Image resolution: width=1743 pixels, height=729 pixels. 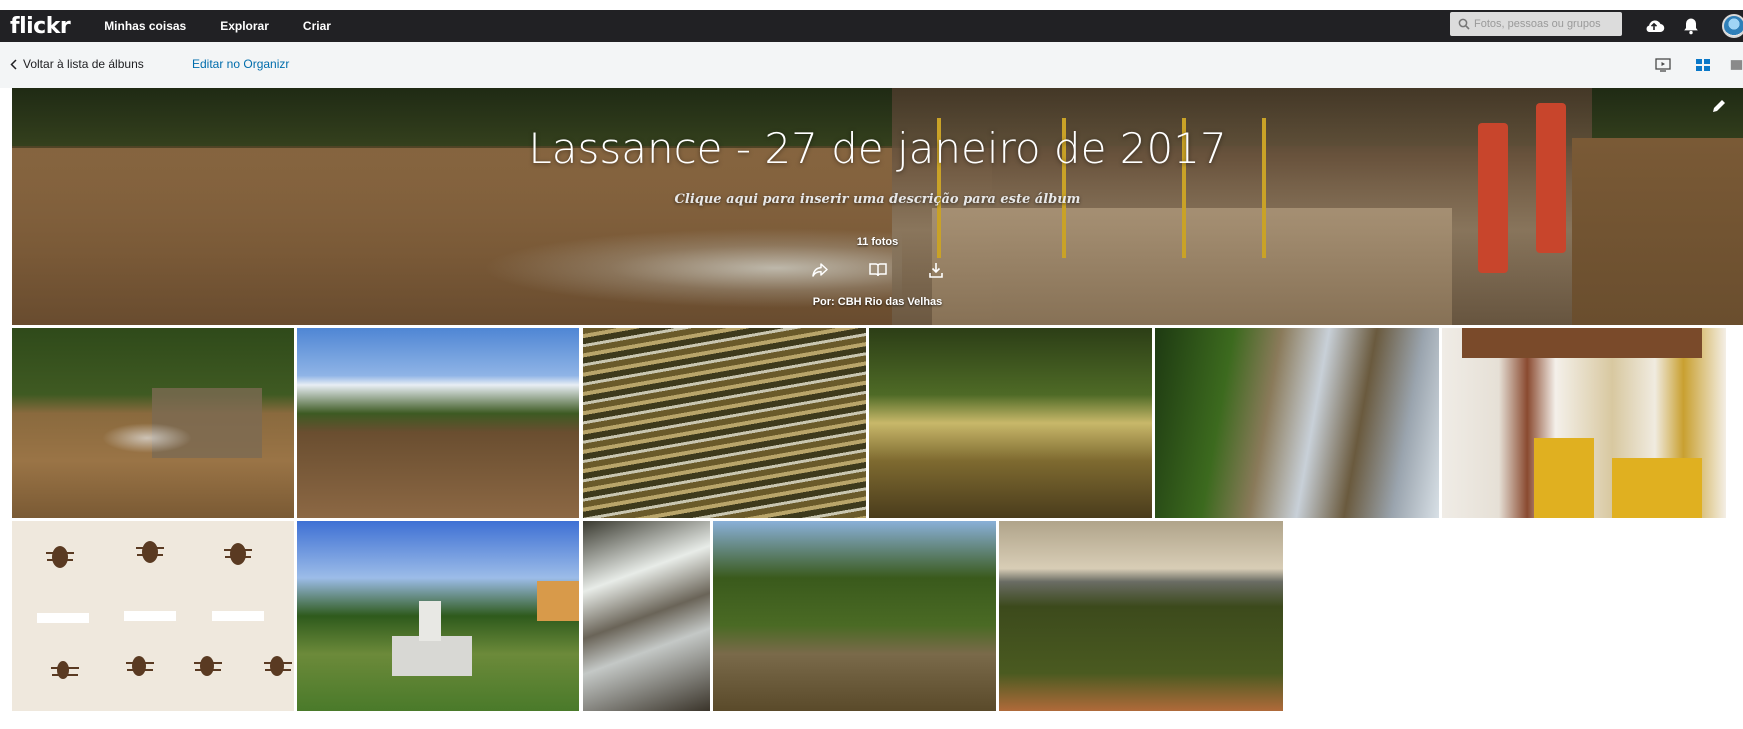 What do you see at coordinates (153, 616) in the screenshot?
I see `photo-insect-specimens` at bounding box center [153, 616].